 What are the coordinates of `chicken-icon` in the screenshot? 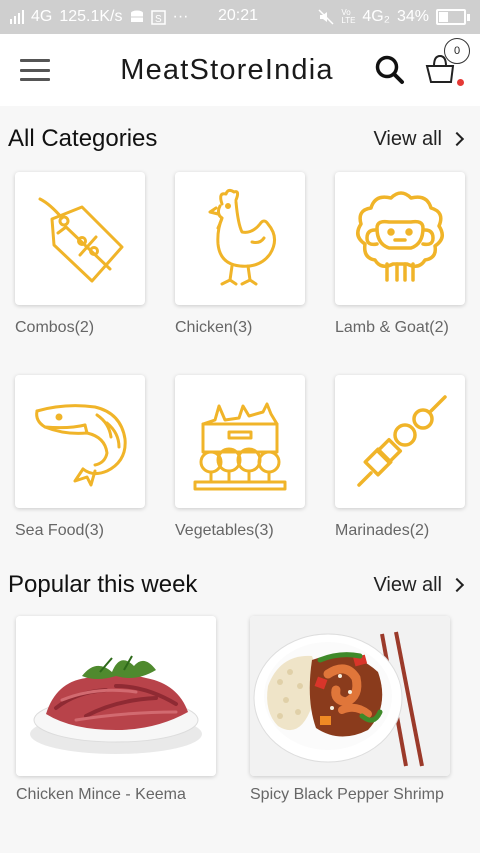 It's located at (242, 236).